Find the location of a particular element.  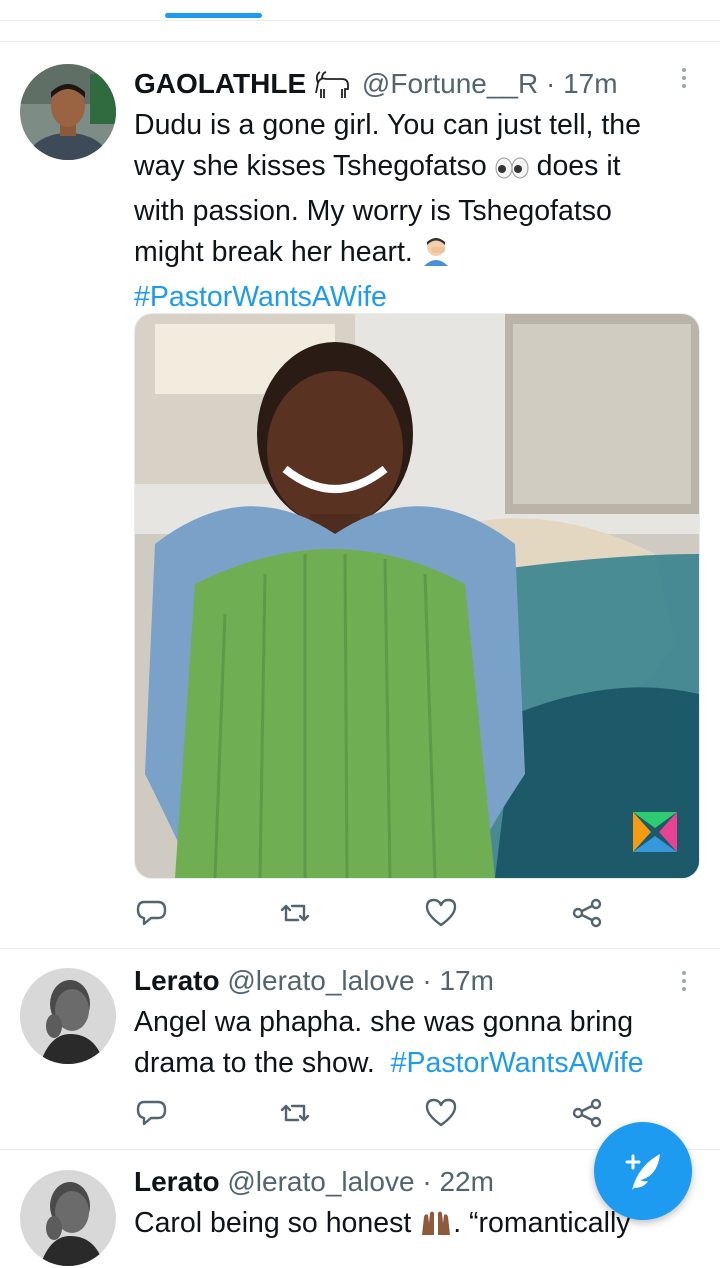

tweet-text-line: with passion. My worry is Tshegofatso is located at coordinates (373, 211).